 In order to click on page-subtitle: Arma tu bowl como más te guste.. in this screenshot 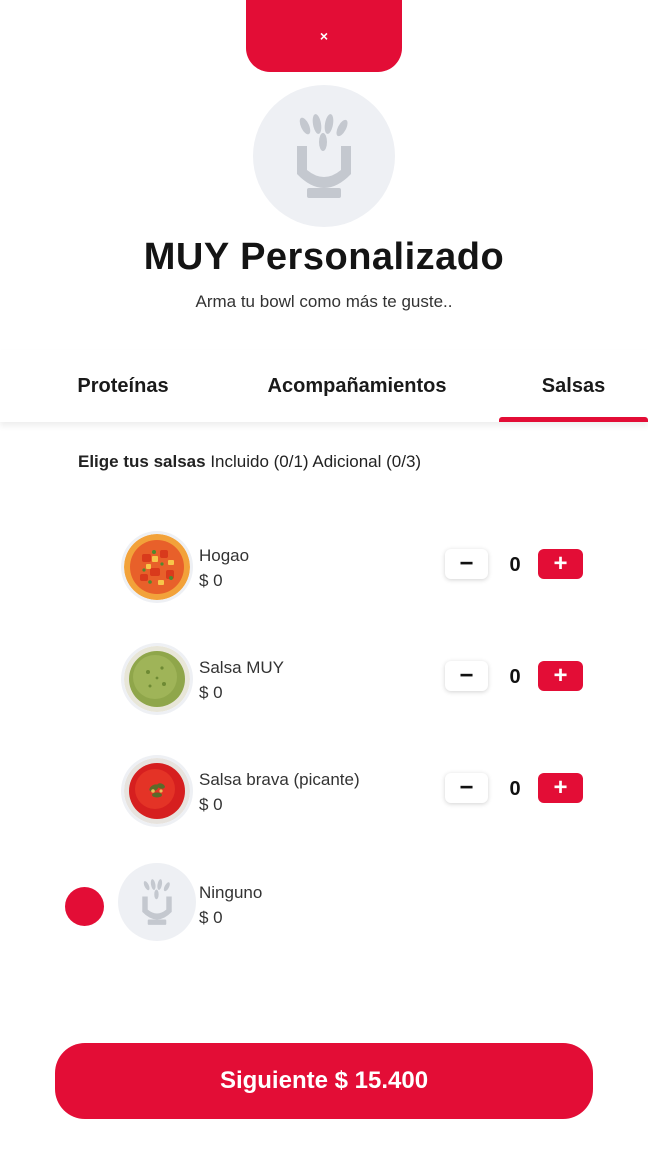, I will do `click(324, 301)`.